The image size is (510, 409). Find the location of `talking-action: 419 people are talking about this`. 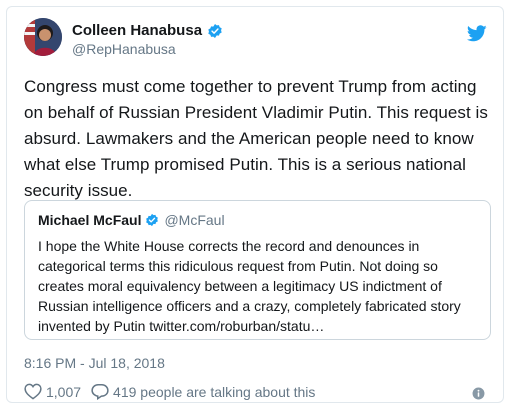

talking-action: 419 people are talking about this is located at coordinates (203, 391).